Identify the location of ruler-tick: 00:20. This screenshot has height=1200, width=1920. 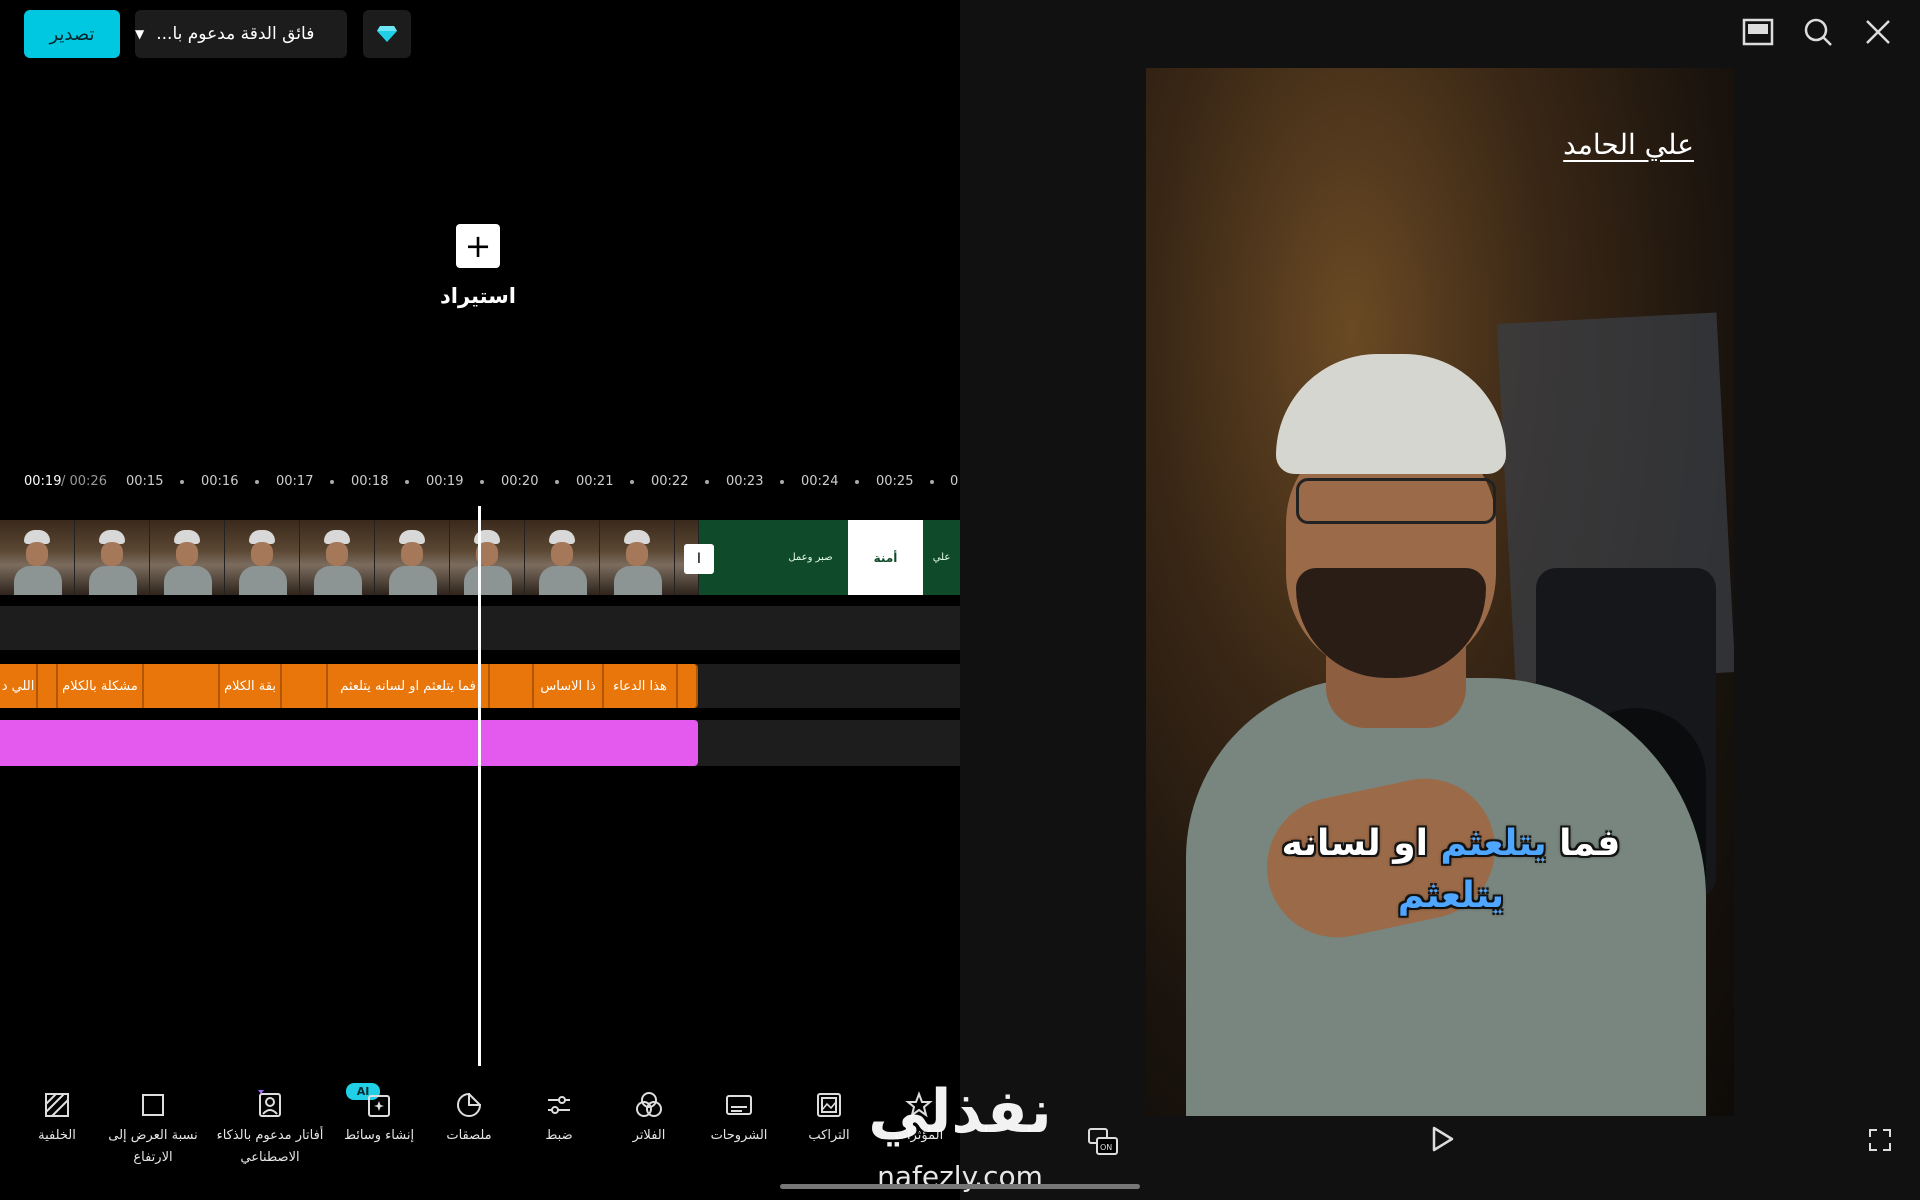
(520, 481).